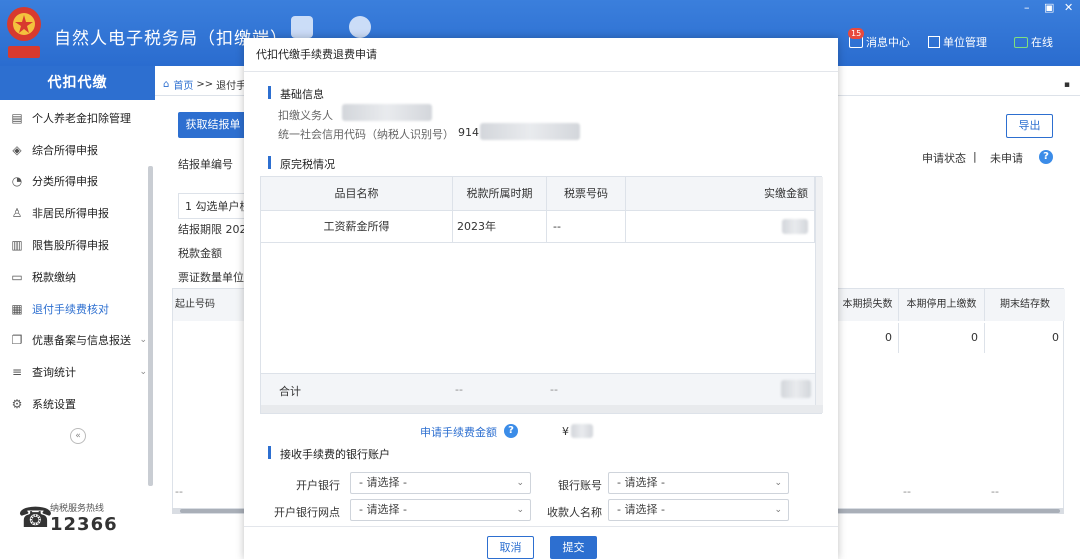 The height and width of the screenshot is (559, 1080). I want to click on section-tax-paid: 原完税情况, so click(301, 164).